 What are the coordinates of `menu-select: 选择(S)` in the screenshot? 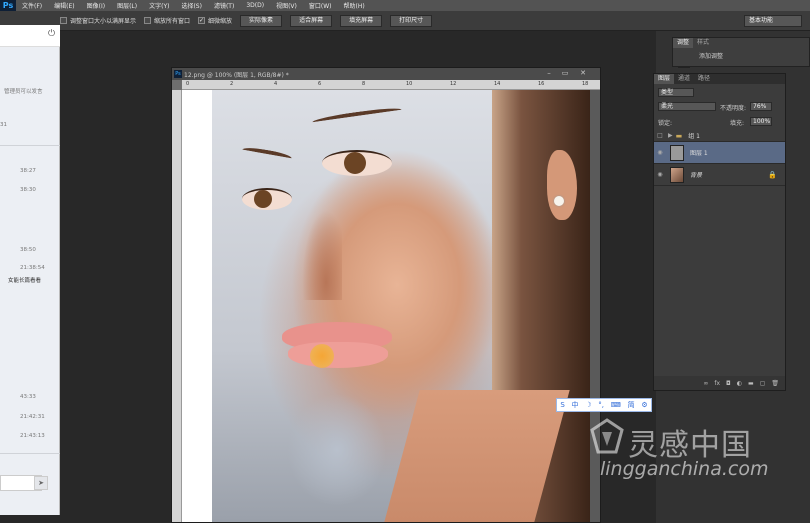 It's located at (191, 5).